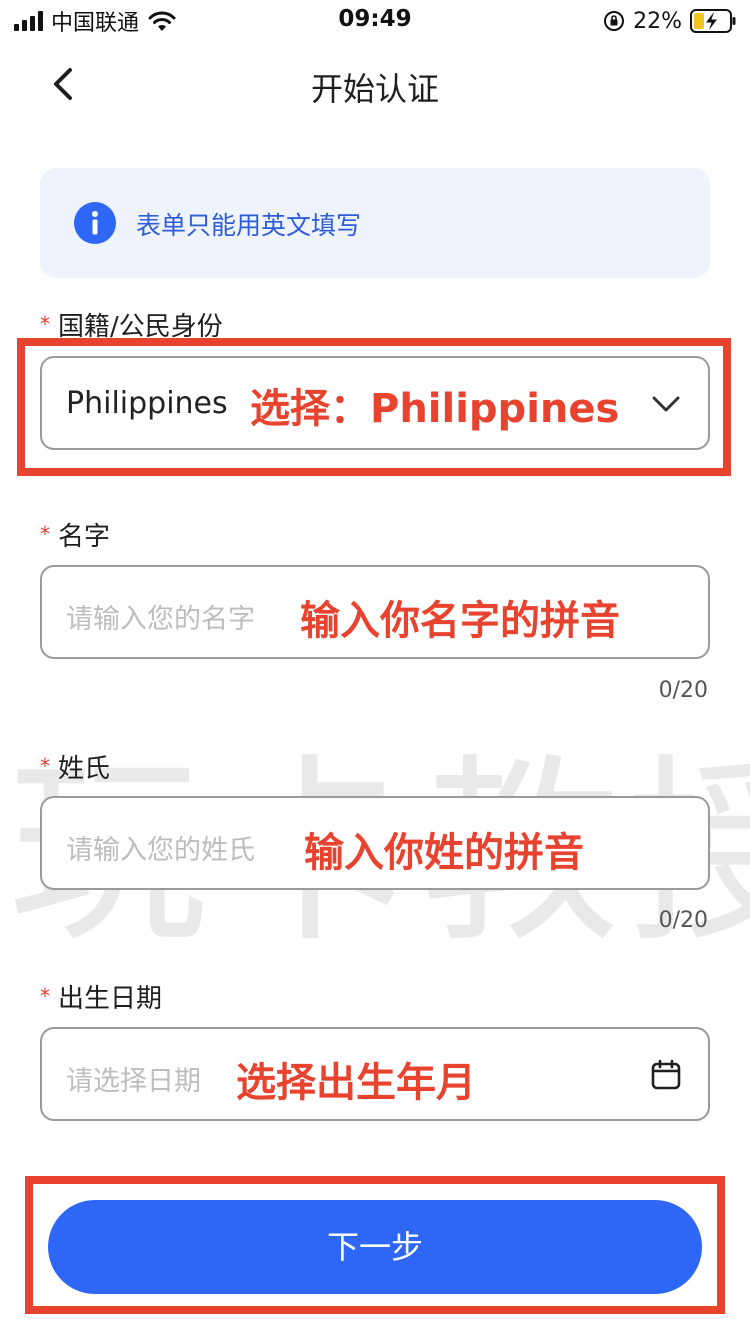  I want to click on last-name-label-text: 姓氏, so click(84, 769).